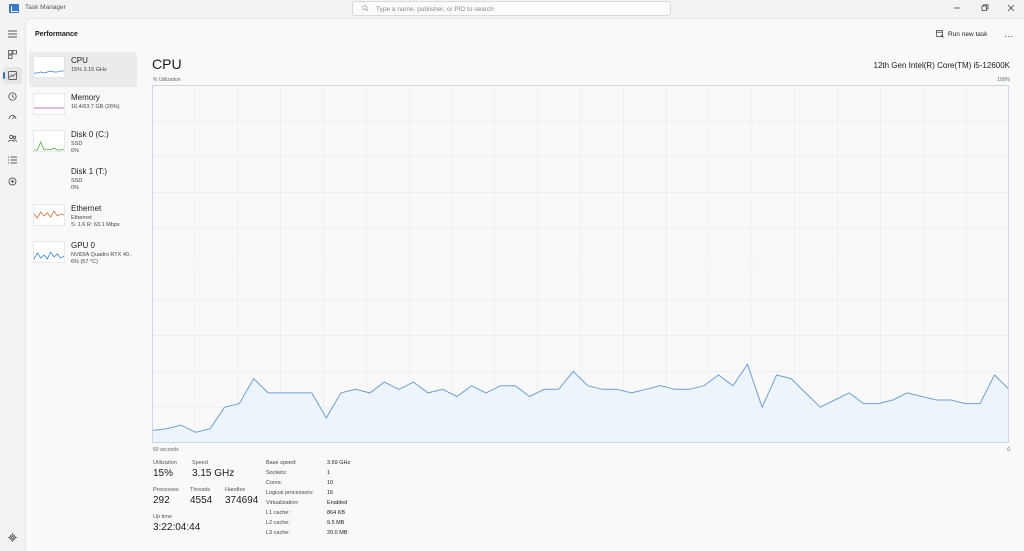 The height and width of the screenshot is (551, 1024). I want to click on stat-processes: Processes 292, so click(166, 496).